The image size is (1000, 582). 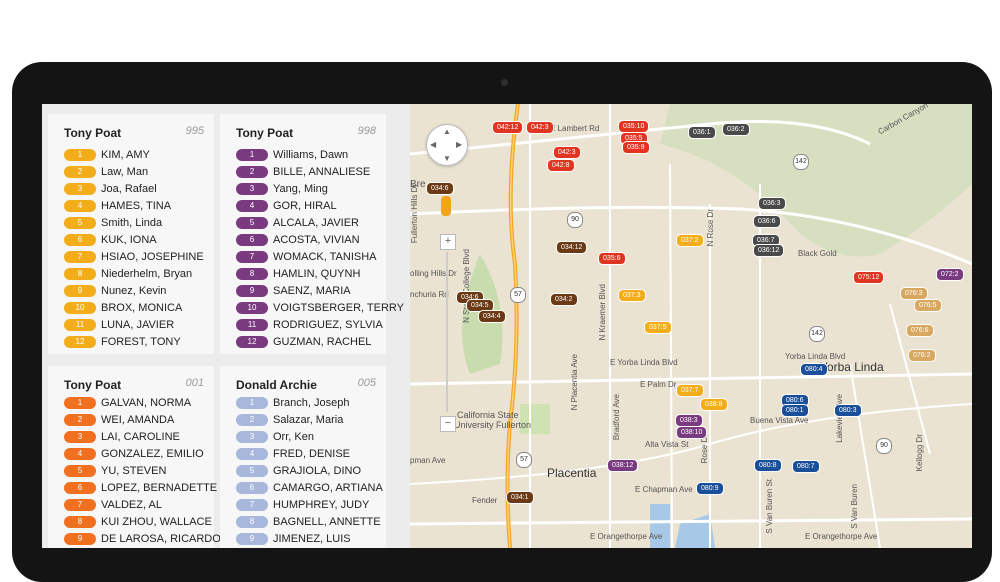 I want to click on voter-name: SAENZ, MARIA, so click(x=312, y=291).